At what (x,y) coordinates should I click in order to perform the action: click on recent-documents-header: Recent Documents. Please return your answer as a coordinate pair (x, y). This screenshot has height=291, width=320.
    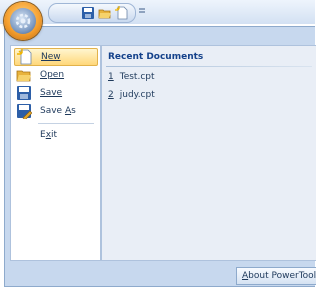
    Looking at the image, I should click on (156, 57).